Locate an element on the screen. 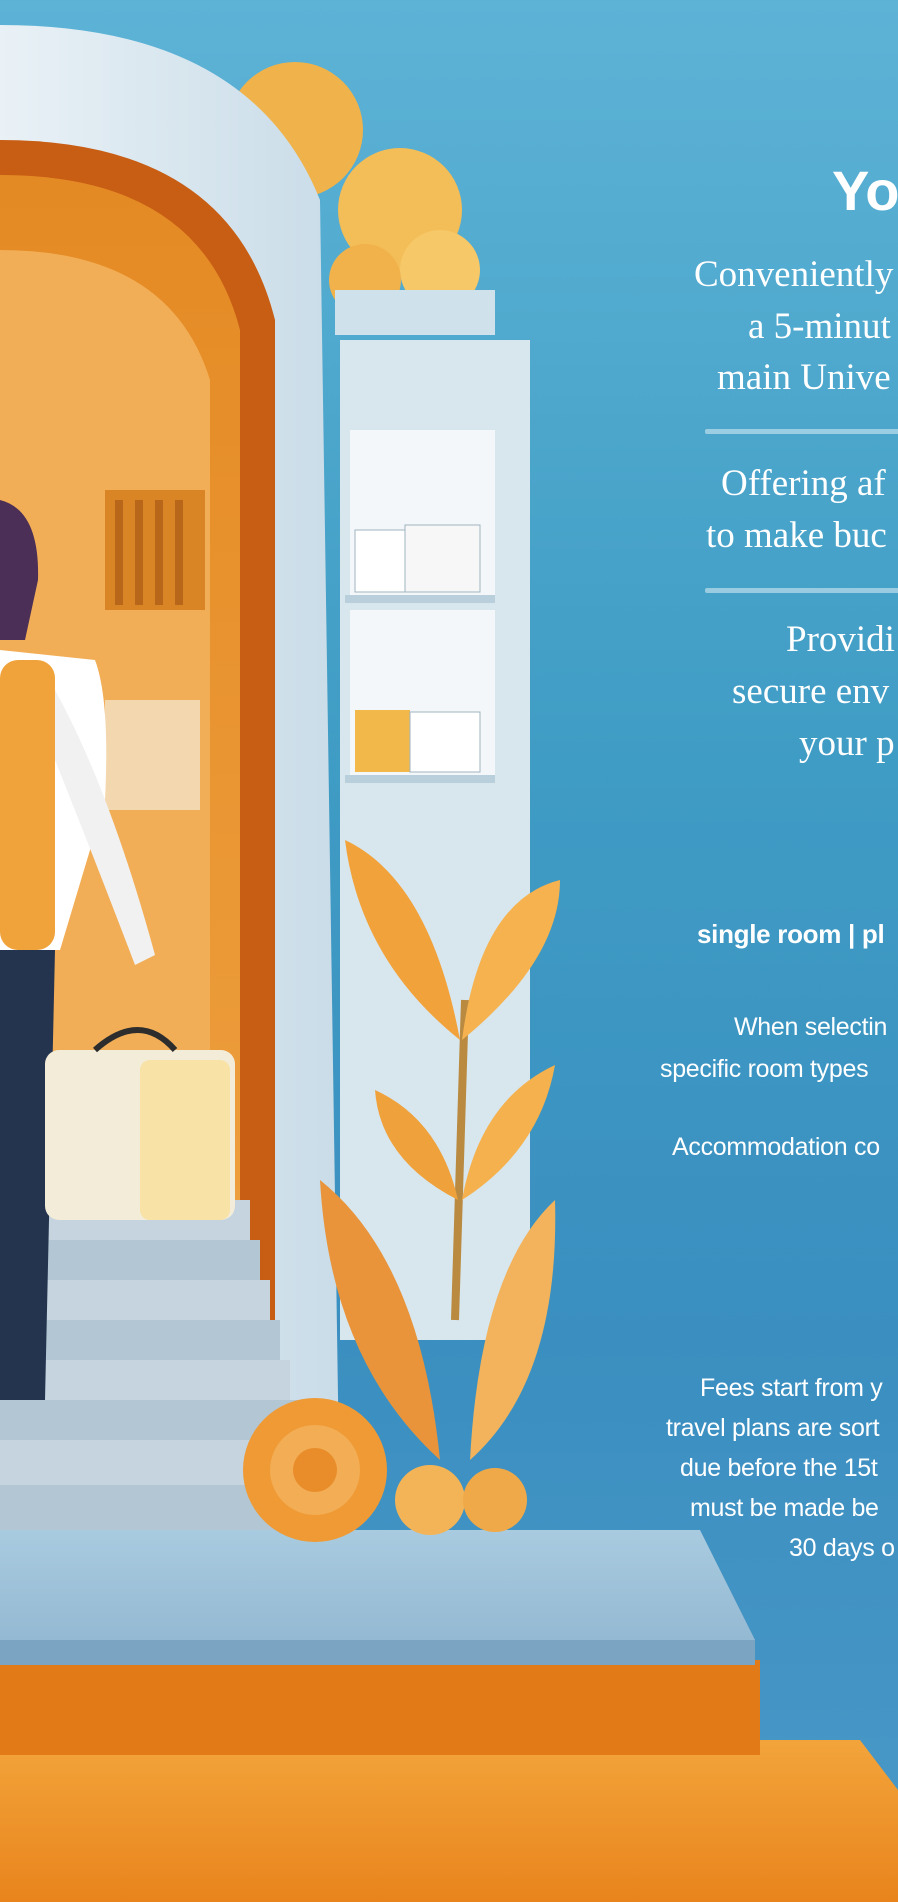 The height and width of the screenshot is (1902, 898). location-line: main Unive is located at coordinates (804, 377).